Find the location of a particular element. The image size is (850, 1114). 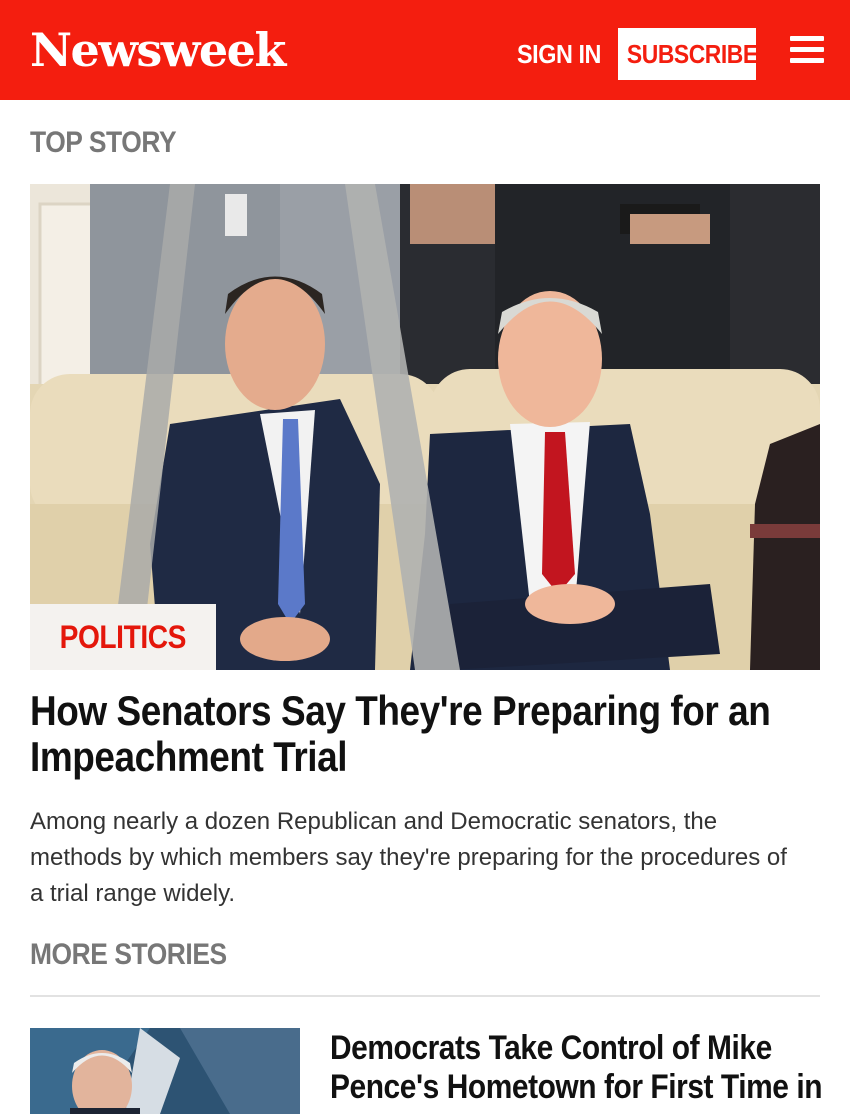

more-stories-label: MORE STORIES is located at coordinates (128, 954).